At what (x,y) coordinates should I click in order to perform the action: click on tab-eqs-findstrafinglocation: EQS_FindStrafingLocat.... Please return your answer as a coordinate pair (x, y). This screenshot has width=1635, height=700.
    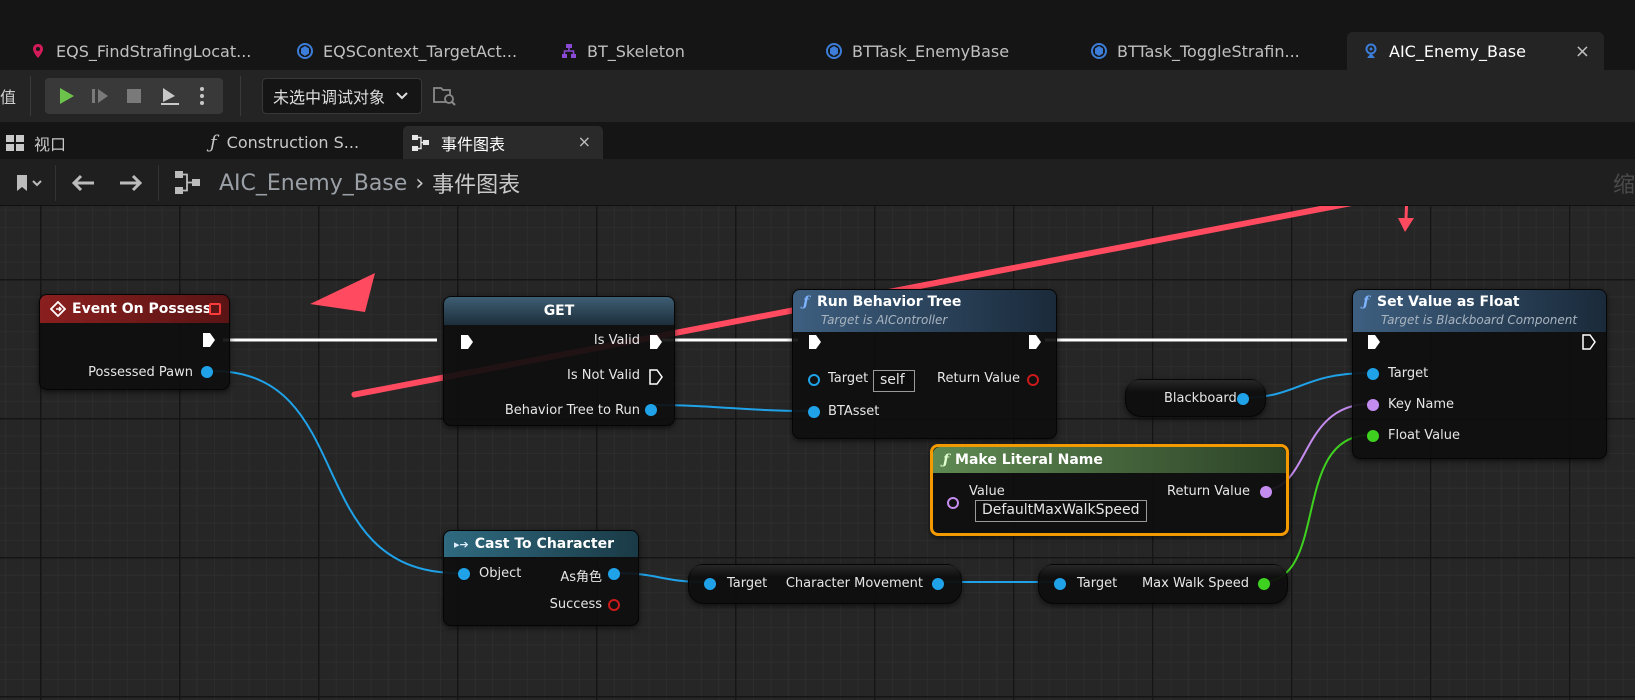
    Looking at the image, I should click on (130, 51).